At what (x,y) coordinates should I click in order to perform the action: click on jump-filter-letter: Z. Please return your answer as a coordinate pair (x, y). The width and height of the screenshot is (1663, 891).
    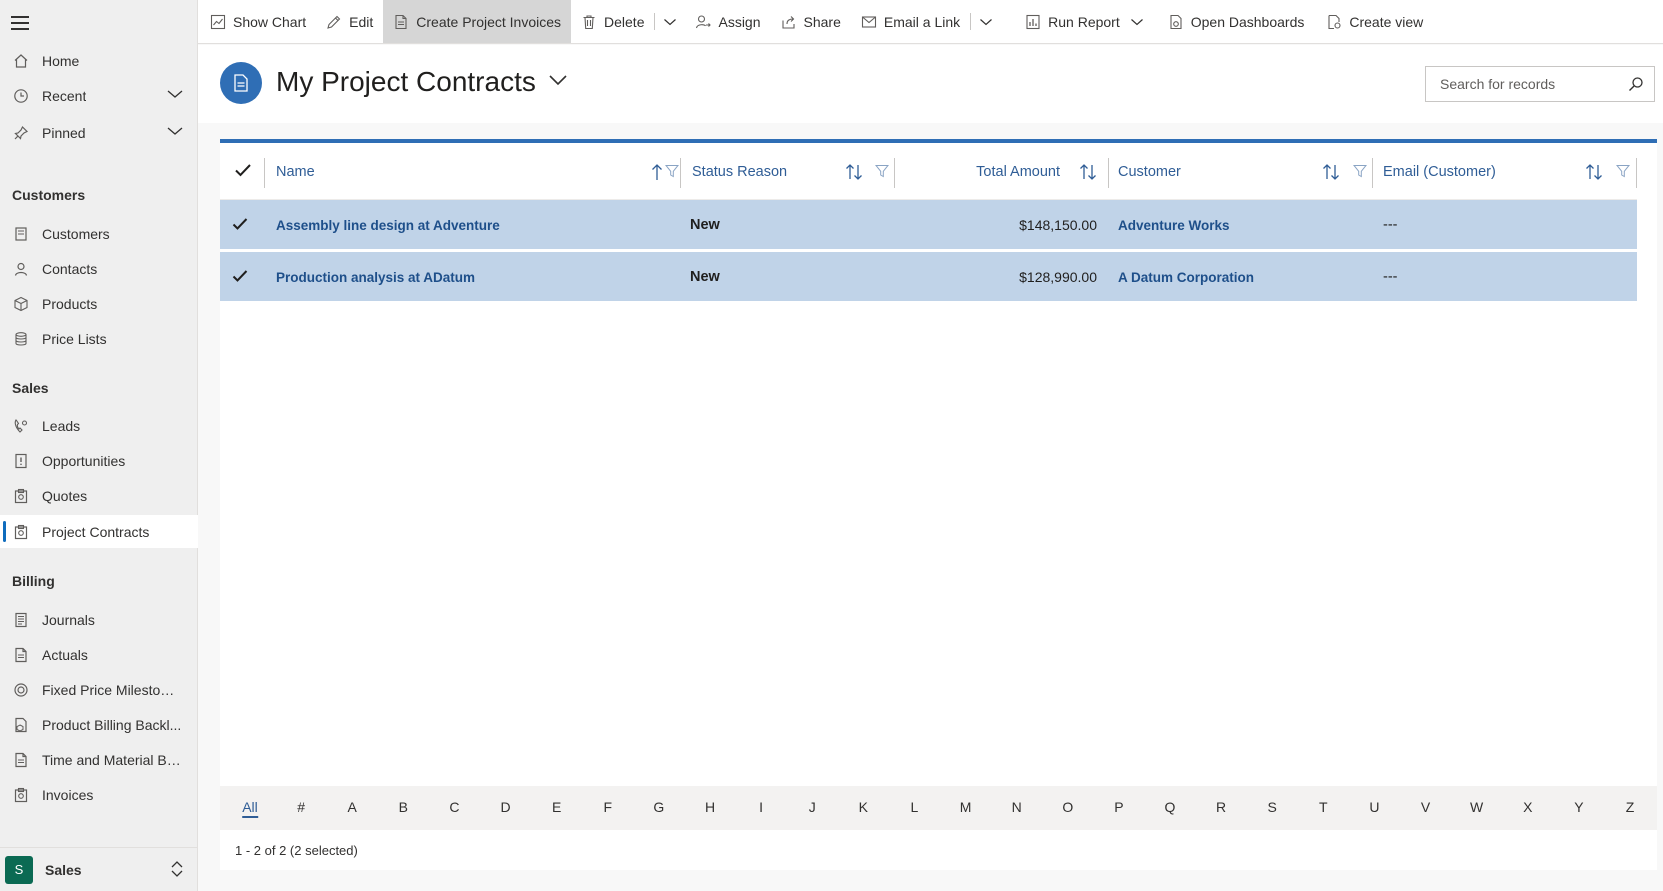
    Looking at the image, I should click on (1630, 807).